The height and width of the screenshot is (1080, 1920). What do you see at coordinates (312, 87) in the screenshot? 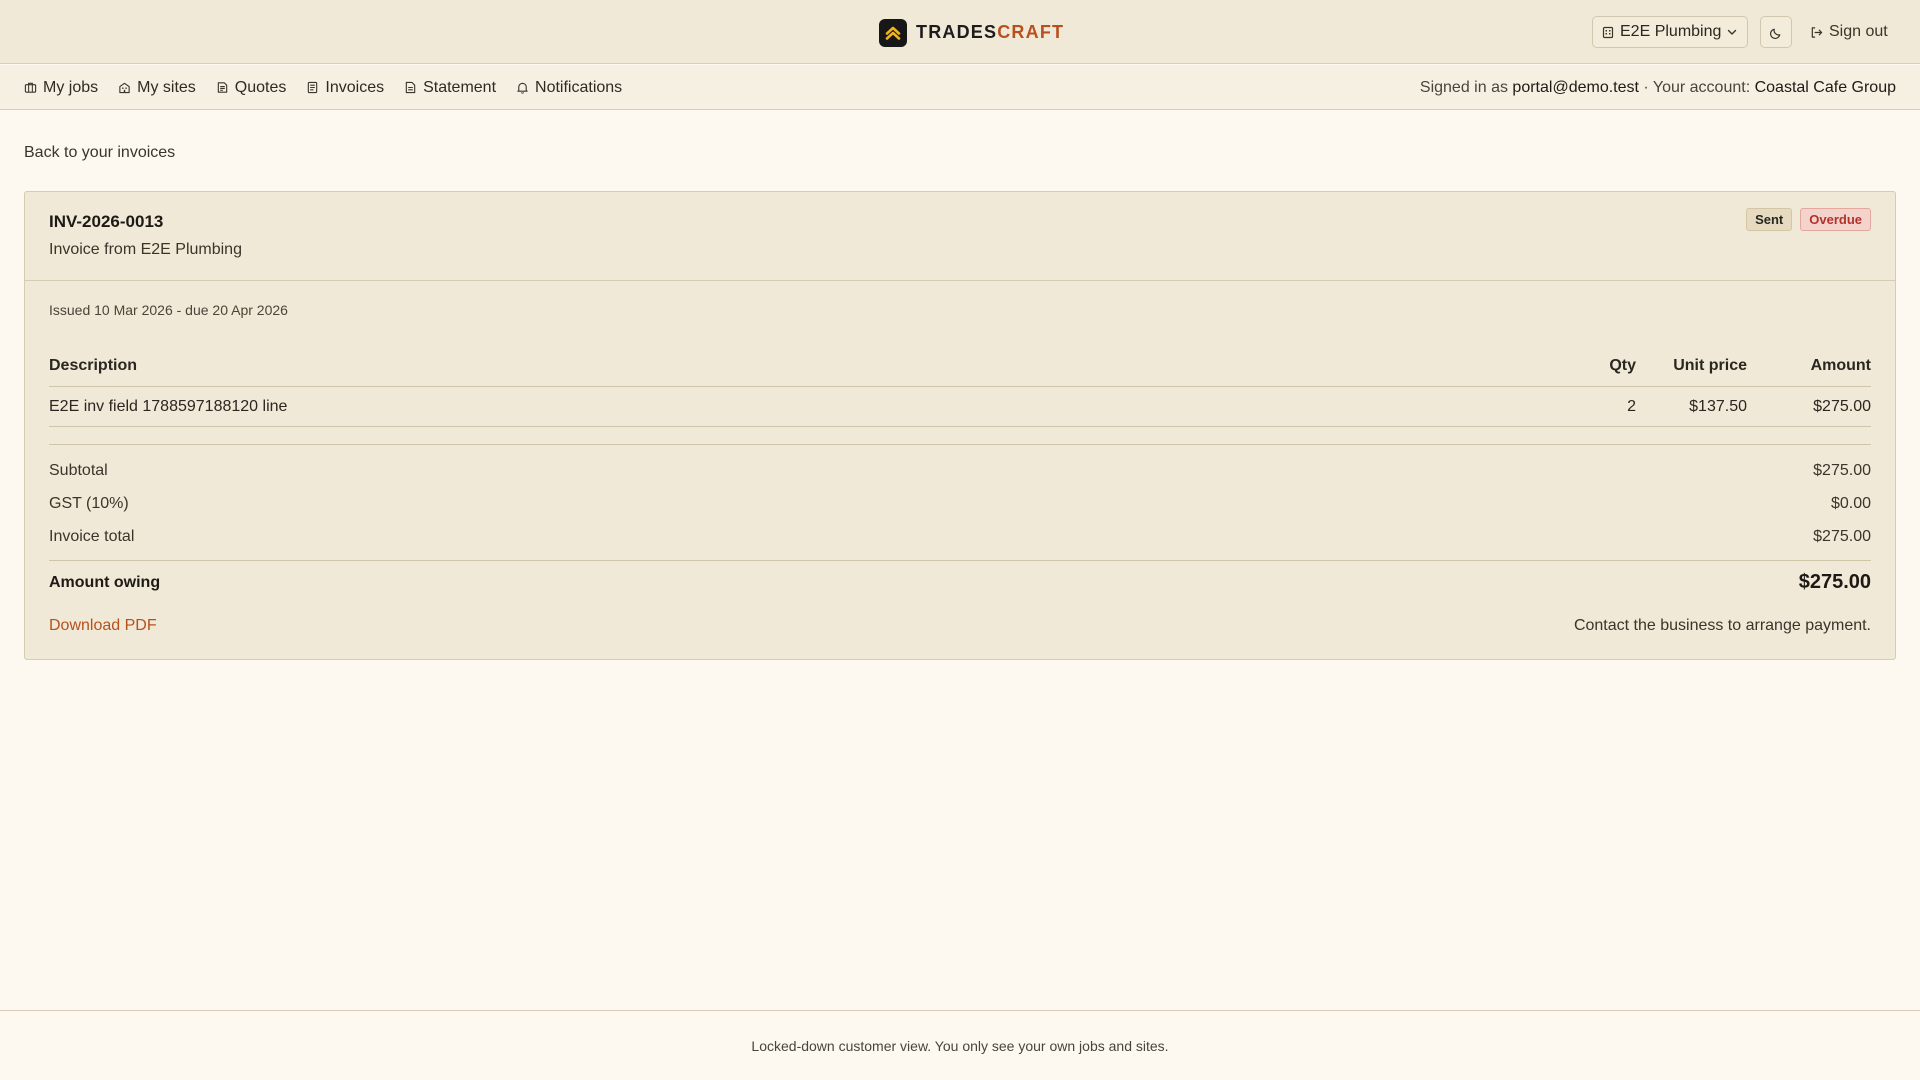
I see `invoice-icon` at bounding box center [312, 87].